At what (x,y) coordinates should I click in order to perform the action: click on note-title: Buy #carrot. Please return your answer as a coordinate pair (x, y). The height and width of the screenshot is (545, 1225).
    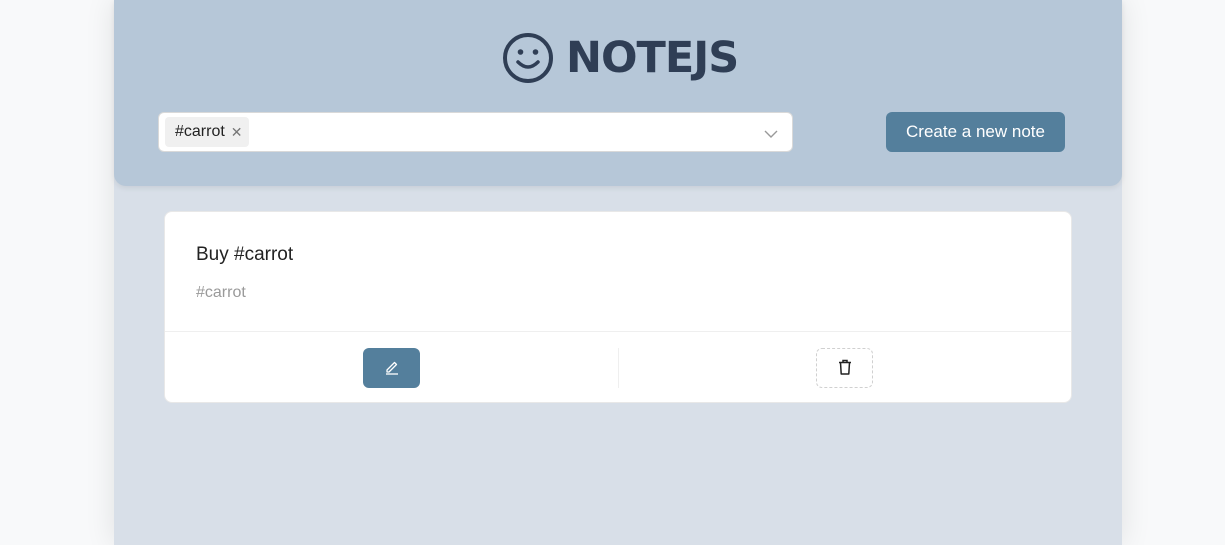
    Looking at the image, I should click on (245, 254).